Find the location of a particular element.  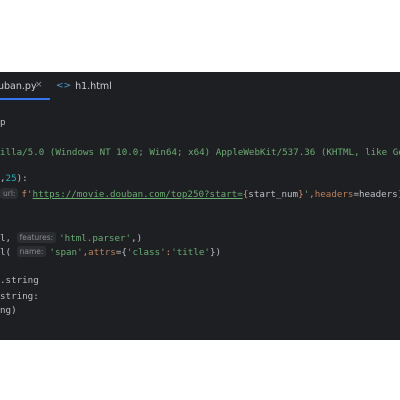

code-line: string: is located at coordinates (19, 296).